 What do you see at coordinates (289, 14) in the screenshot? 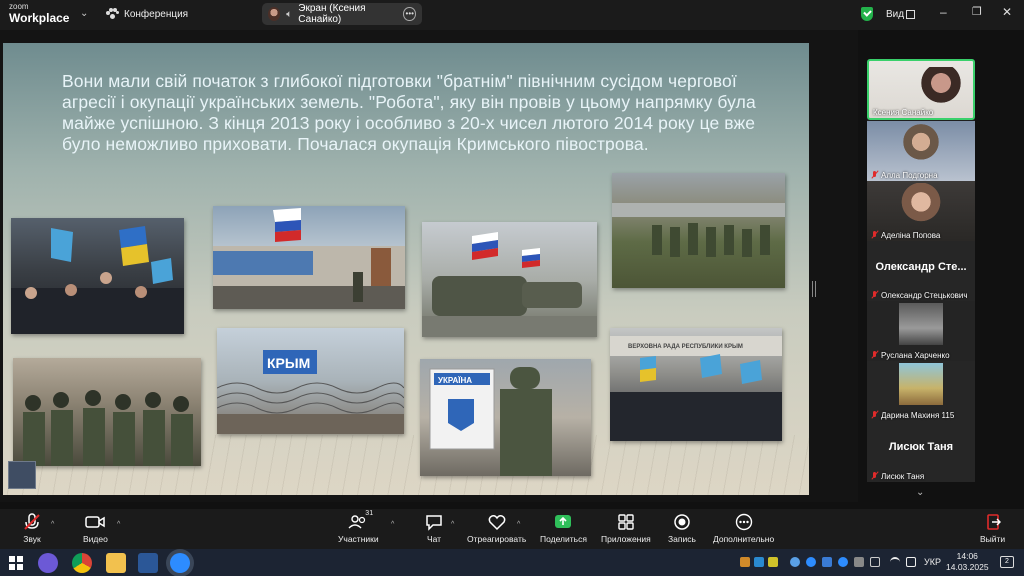
I see `speaker-icon: 🔈︎` at bounding box center [289, 14].